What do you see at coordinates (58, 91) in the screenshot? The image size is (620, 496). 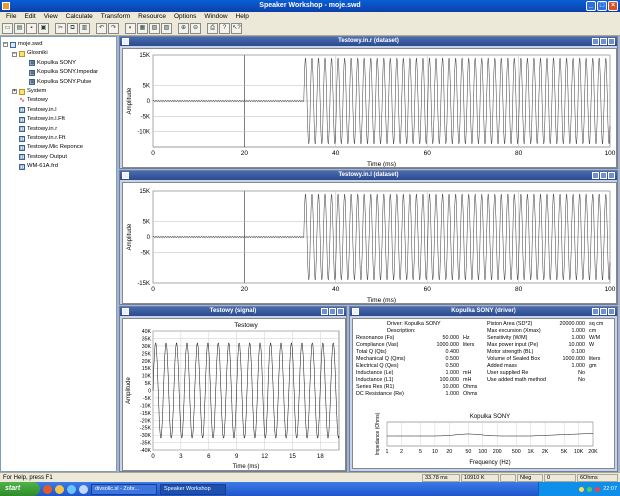 I see `tree-item-system: + System` at bounding box center [58, 91].